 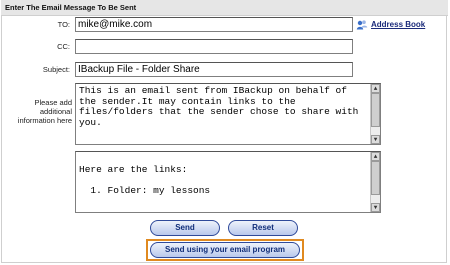 I want to click on to-field: mike@mike.com, so click(x=214, y=24).